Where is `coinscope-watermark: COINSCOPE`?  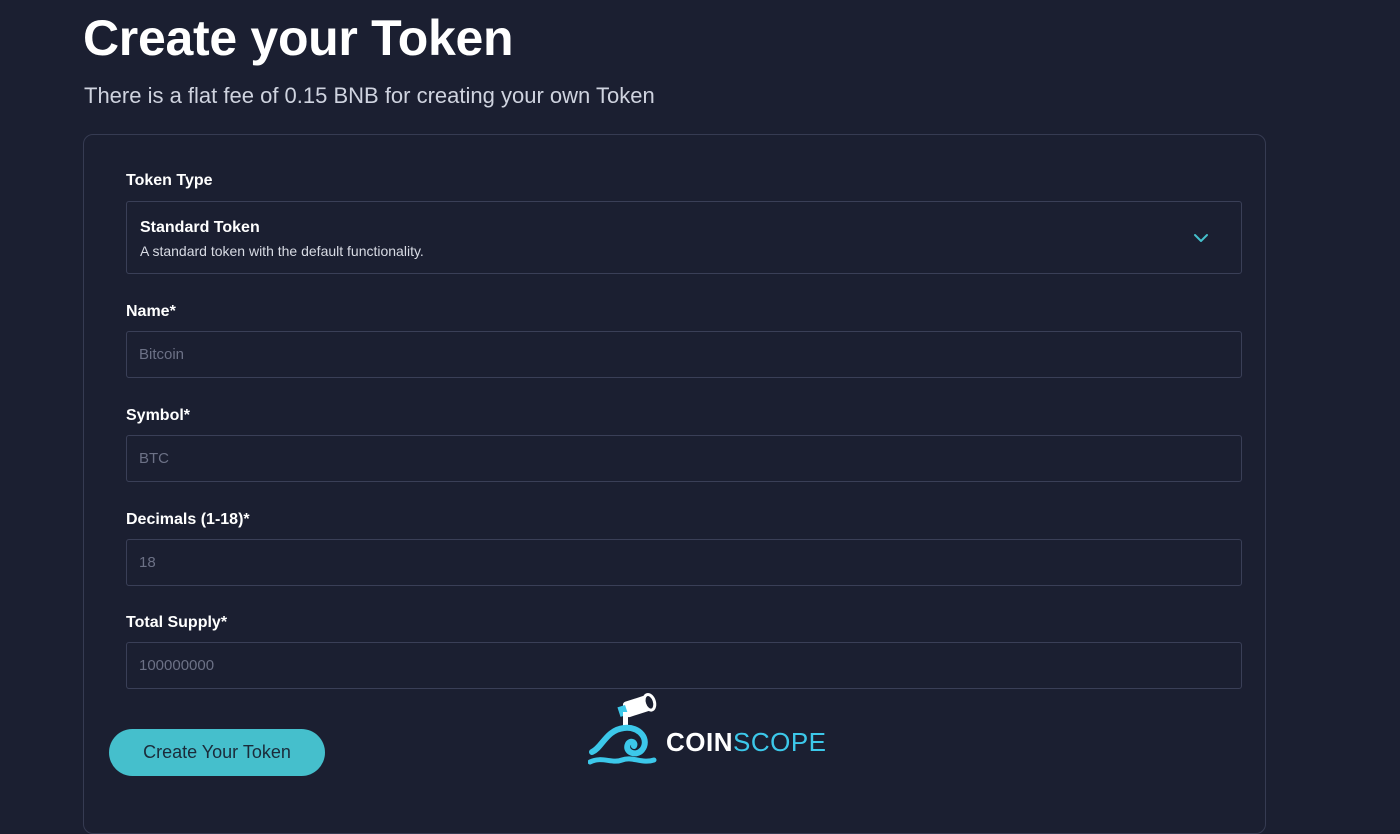
coinscope-watermark: COINSCOPE is located at coordinates (707, 730).